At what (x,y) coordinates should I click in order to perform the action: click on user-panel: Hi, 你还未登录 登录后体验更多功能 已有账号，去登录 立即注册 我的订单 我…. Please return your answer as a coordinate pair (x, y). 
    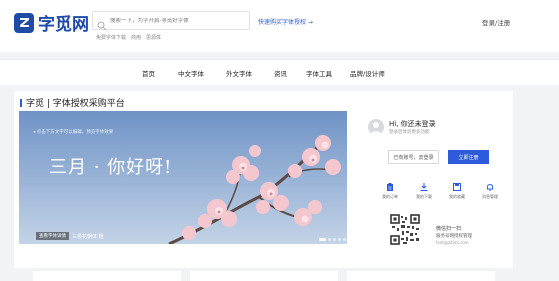
    Looking at the image, I should click on (434, 186).